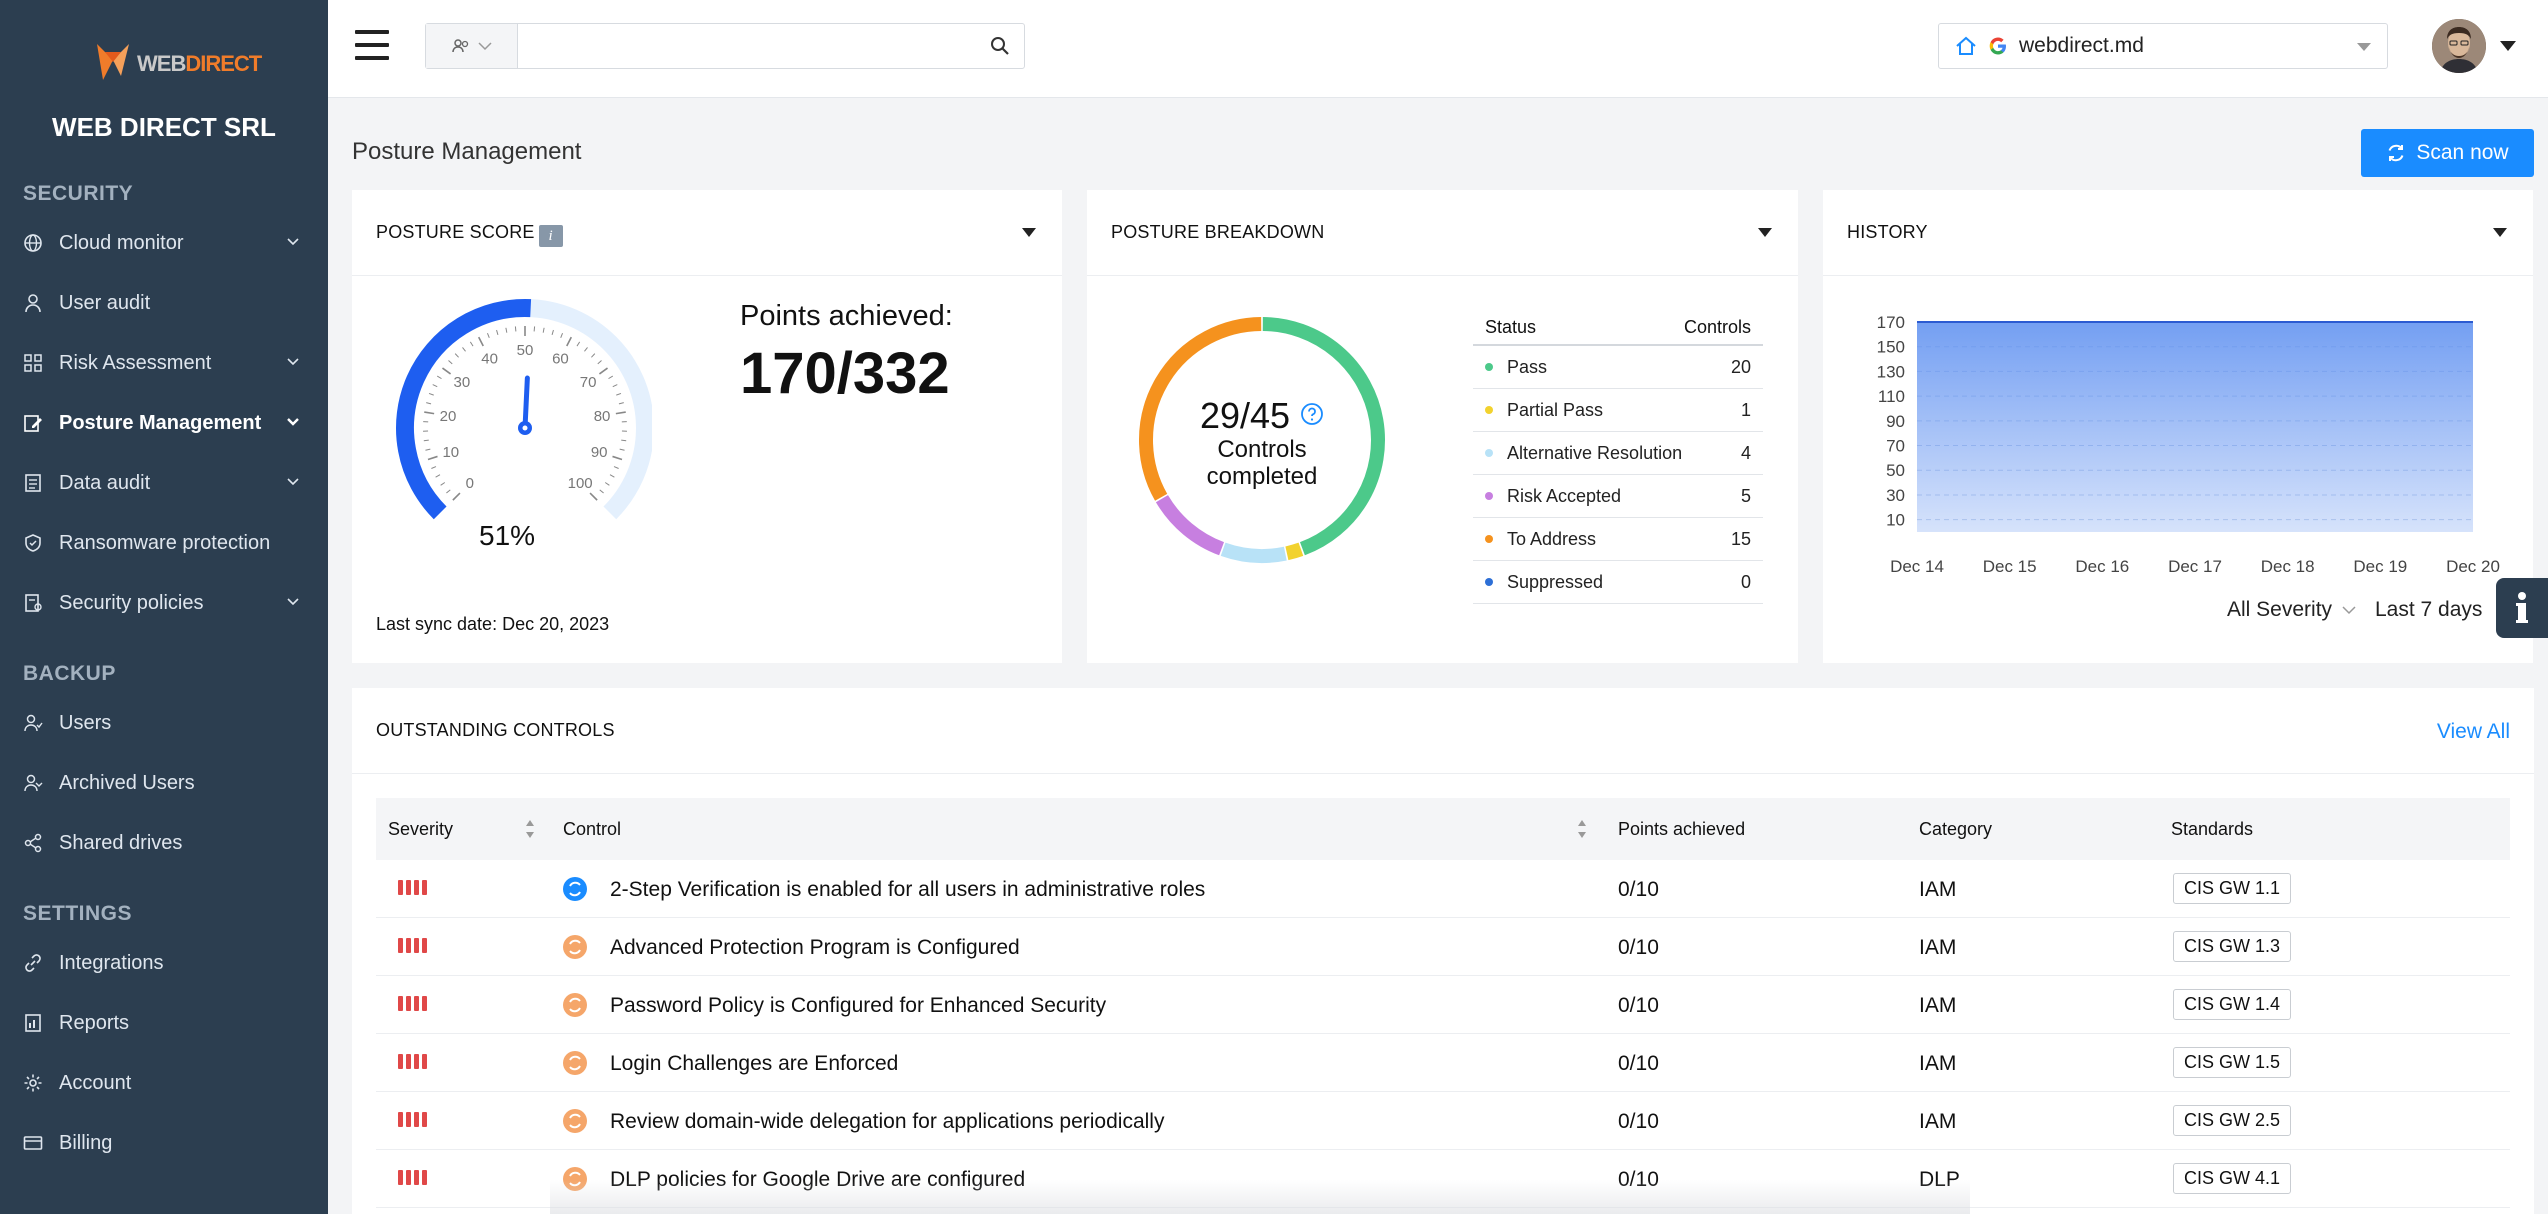  Describe the element at coordinates (1618, 410) in the screenshot. I see `status-row: Partial Pass 1` at that location.